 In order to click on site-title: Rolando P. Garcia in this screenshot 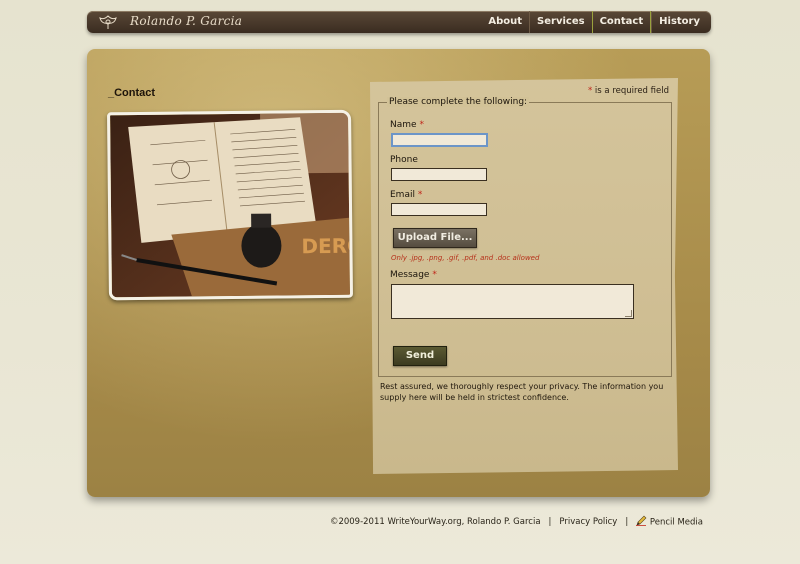, I will do `click(186, 21)`.